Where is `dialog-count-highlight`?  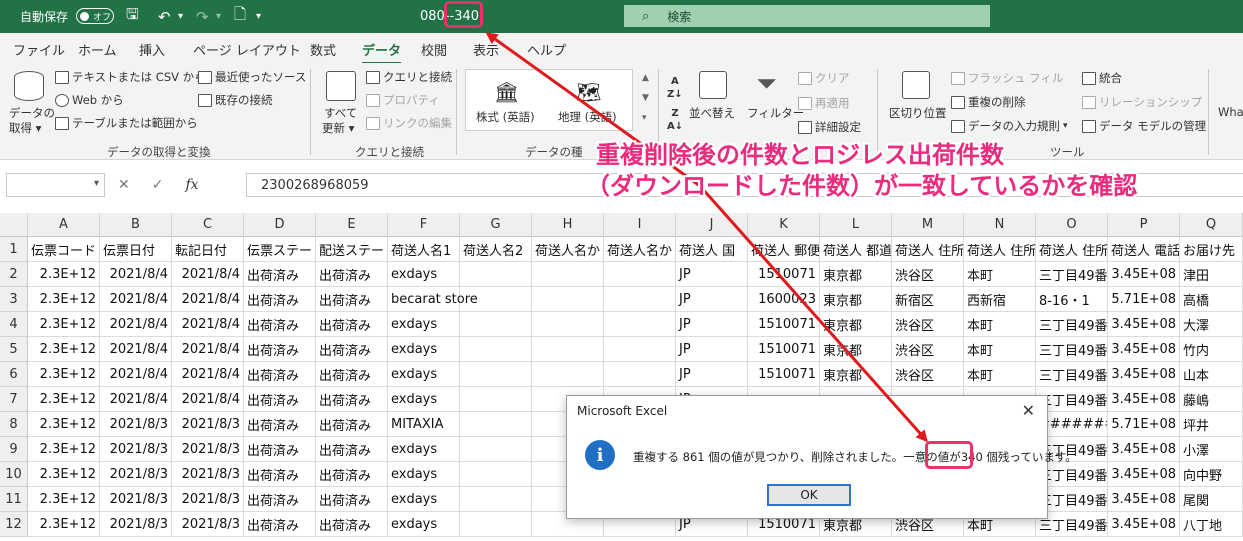
dialog-count-highlight is located at coordinates (949, 455).